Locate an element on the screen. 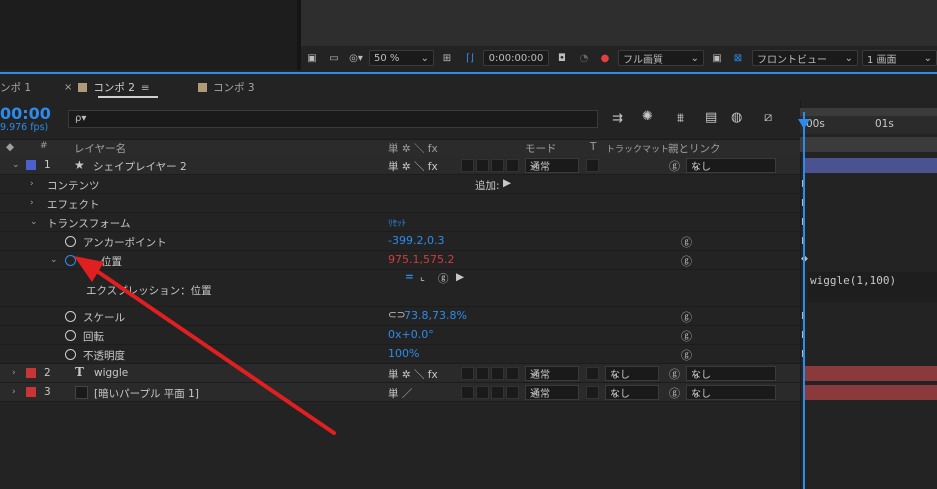 This screenshot has width=937, height=489. annotation-arrow is located at coordinates (205, 345).